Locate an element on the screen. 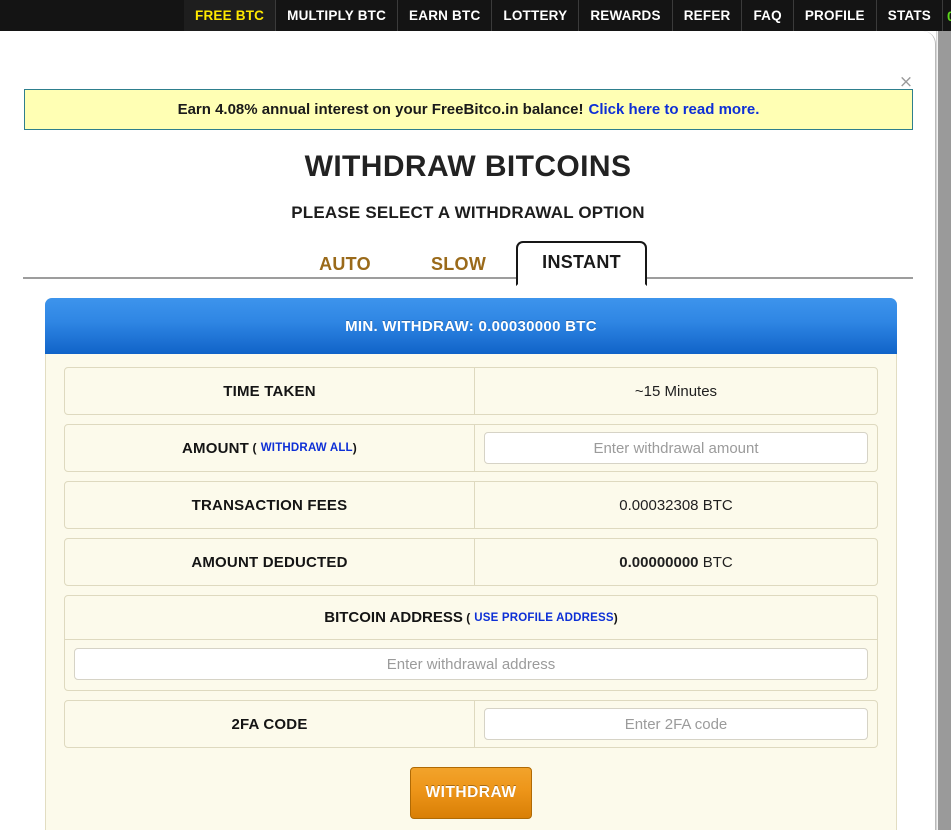 The width and height of the screenshot is (951, 830). withdraw-button: WITHDRAW is located at coordinates (471, 793).